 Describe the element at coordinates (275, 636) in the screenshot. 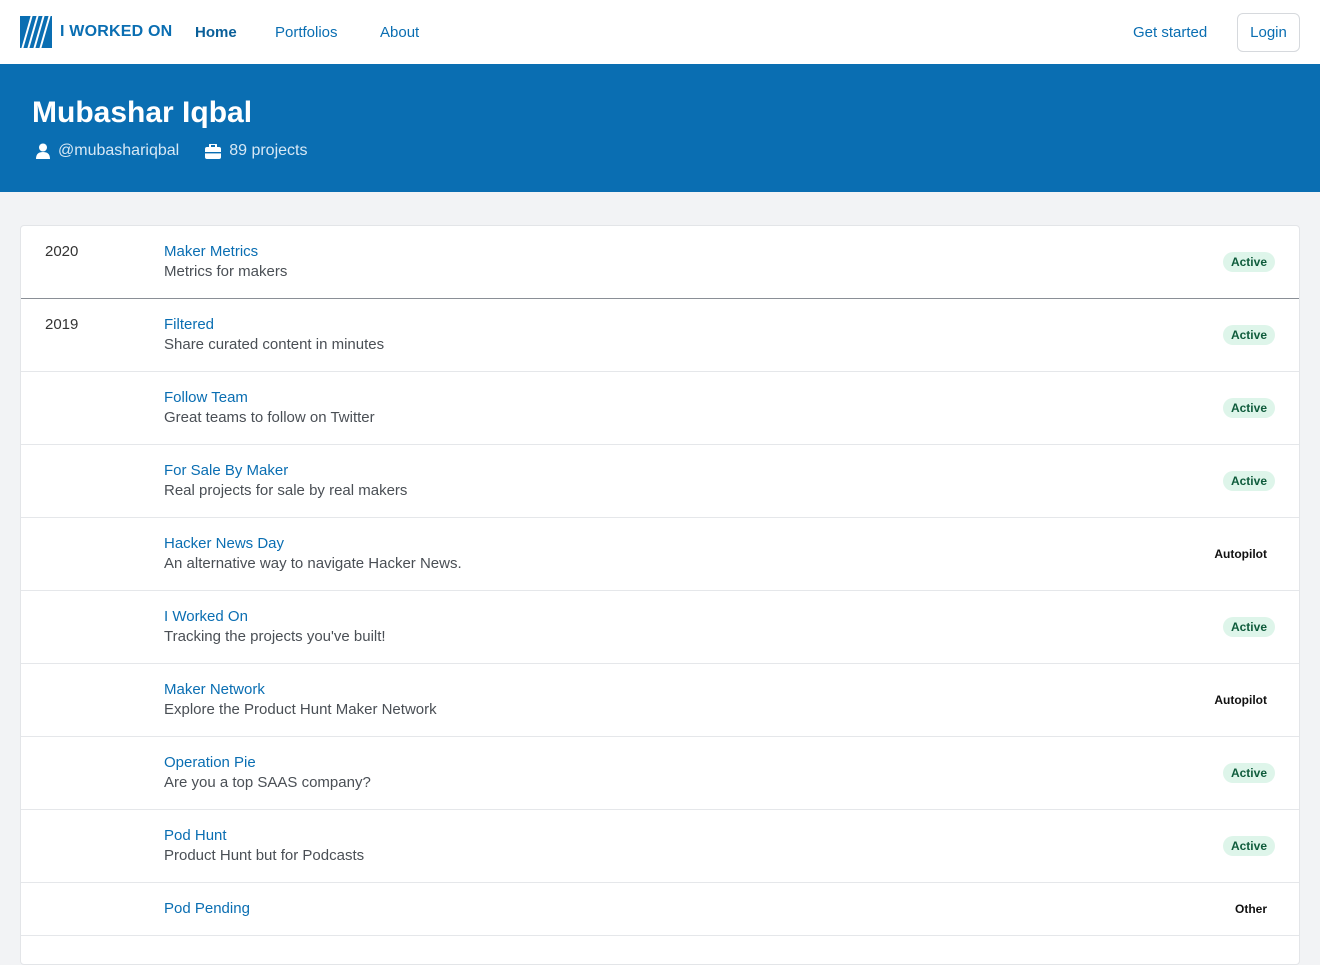

I see `project-description: Tracking the projects you've built!` at that location.